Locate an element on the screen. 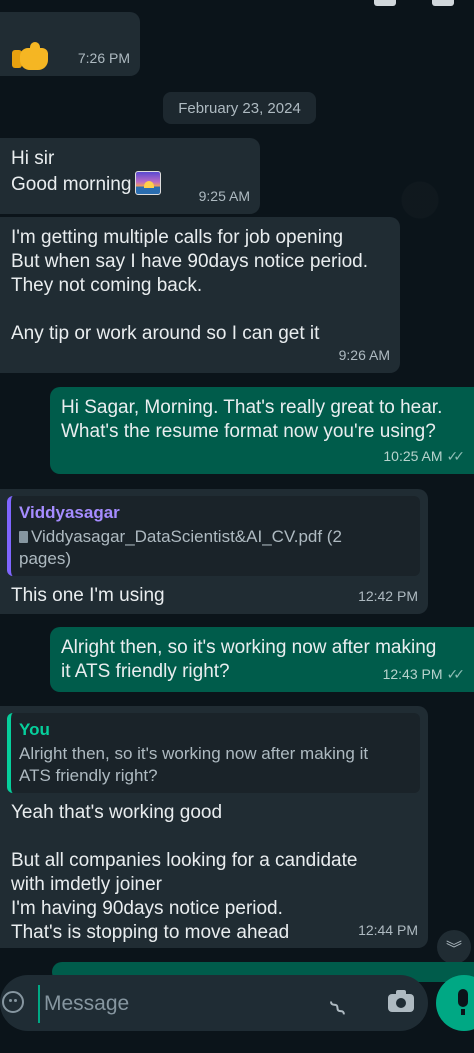  quote-author: You is located at coordinates (34, 729).